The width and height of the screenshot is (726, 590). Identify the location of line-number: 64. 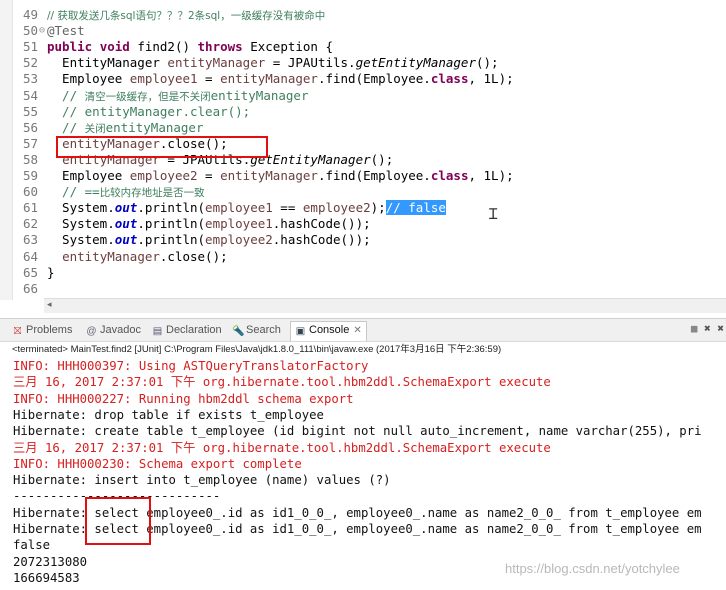
(30, 256).